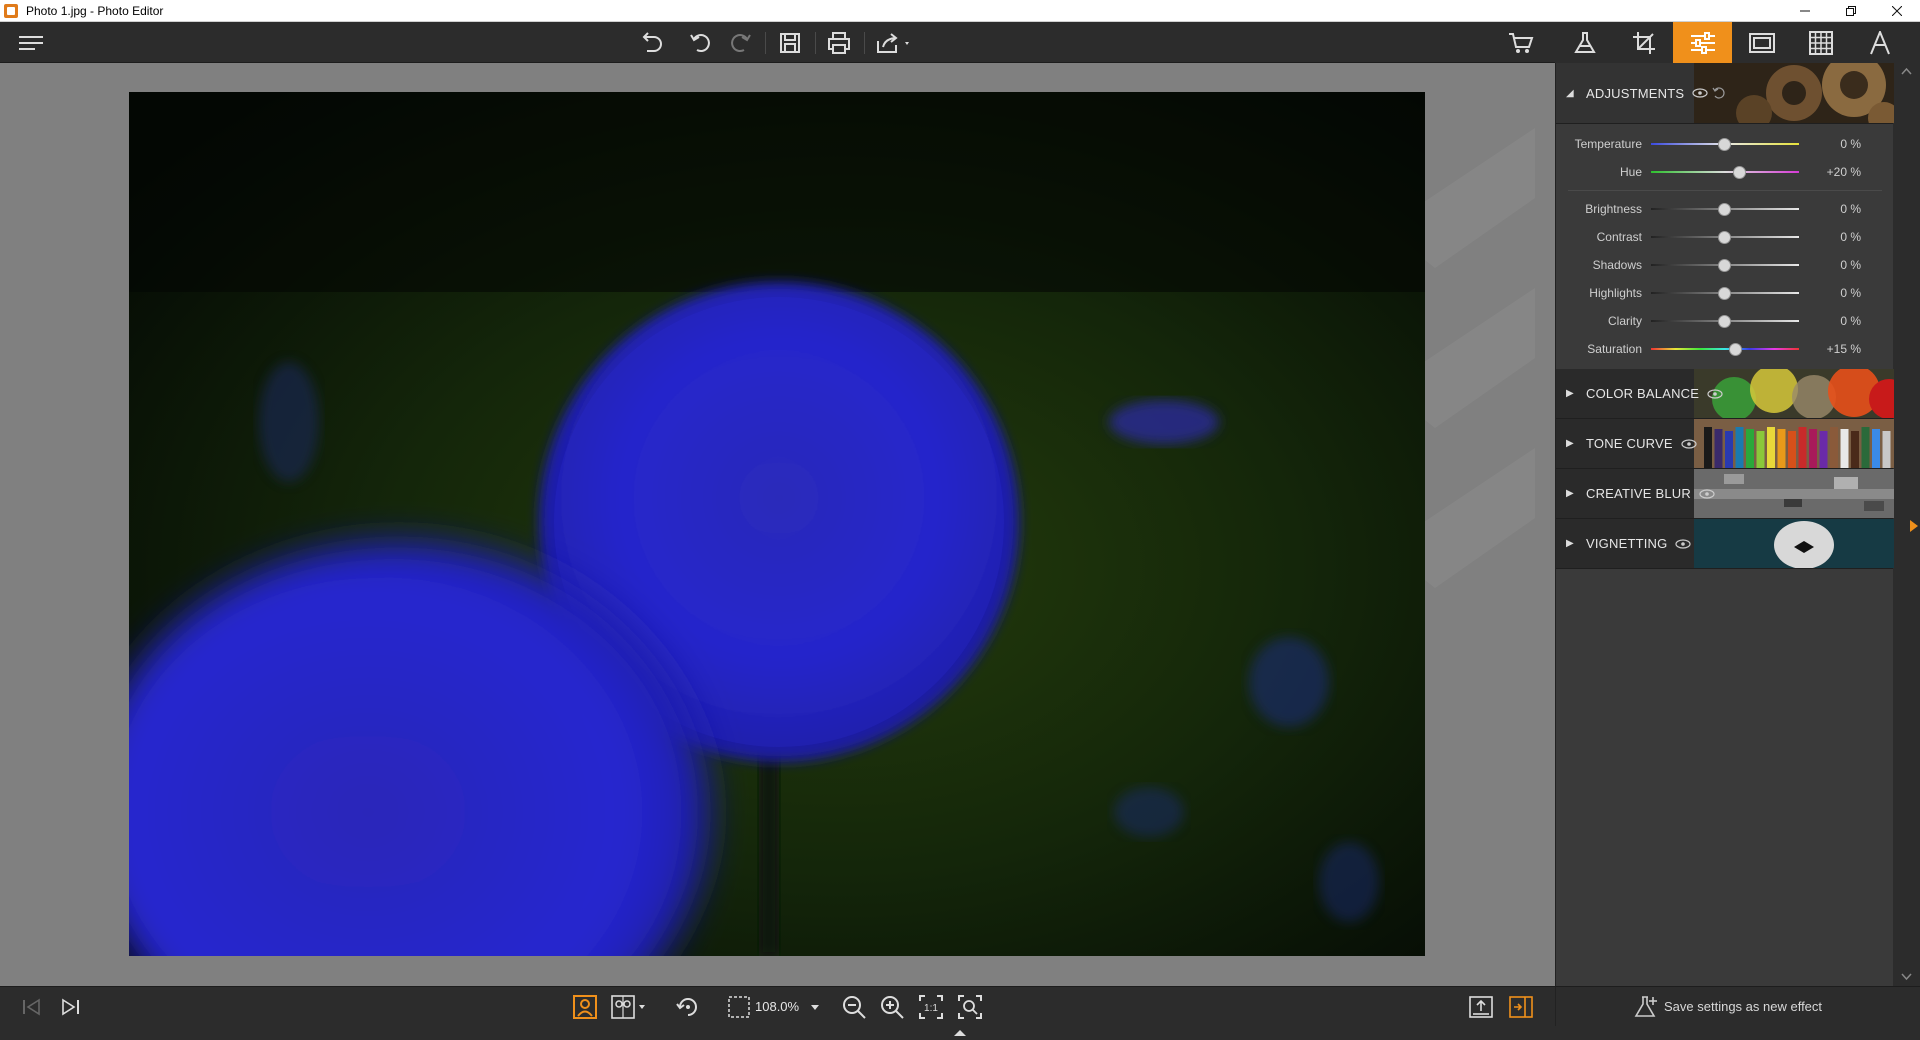 This screenshot has height=1040, width=1920. I want to click on slider-value: +20 %, so click(1843, 172).